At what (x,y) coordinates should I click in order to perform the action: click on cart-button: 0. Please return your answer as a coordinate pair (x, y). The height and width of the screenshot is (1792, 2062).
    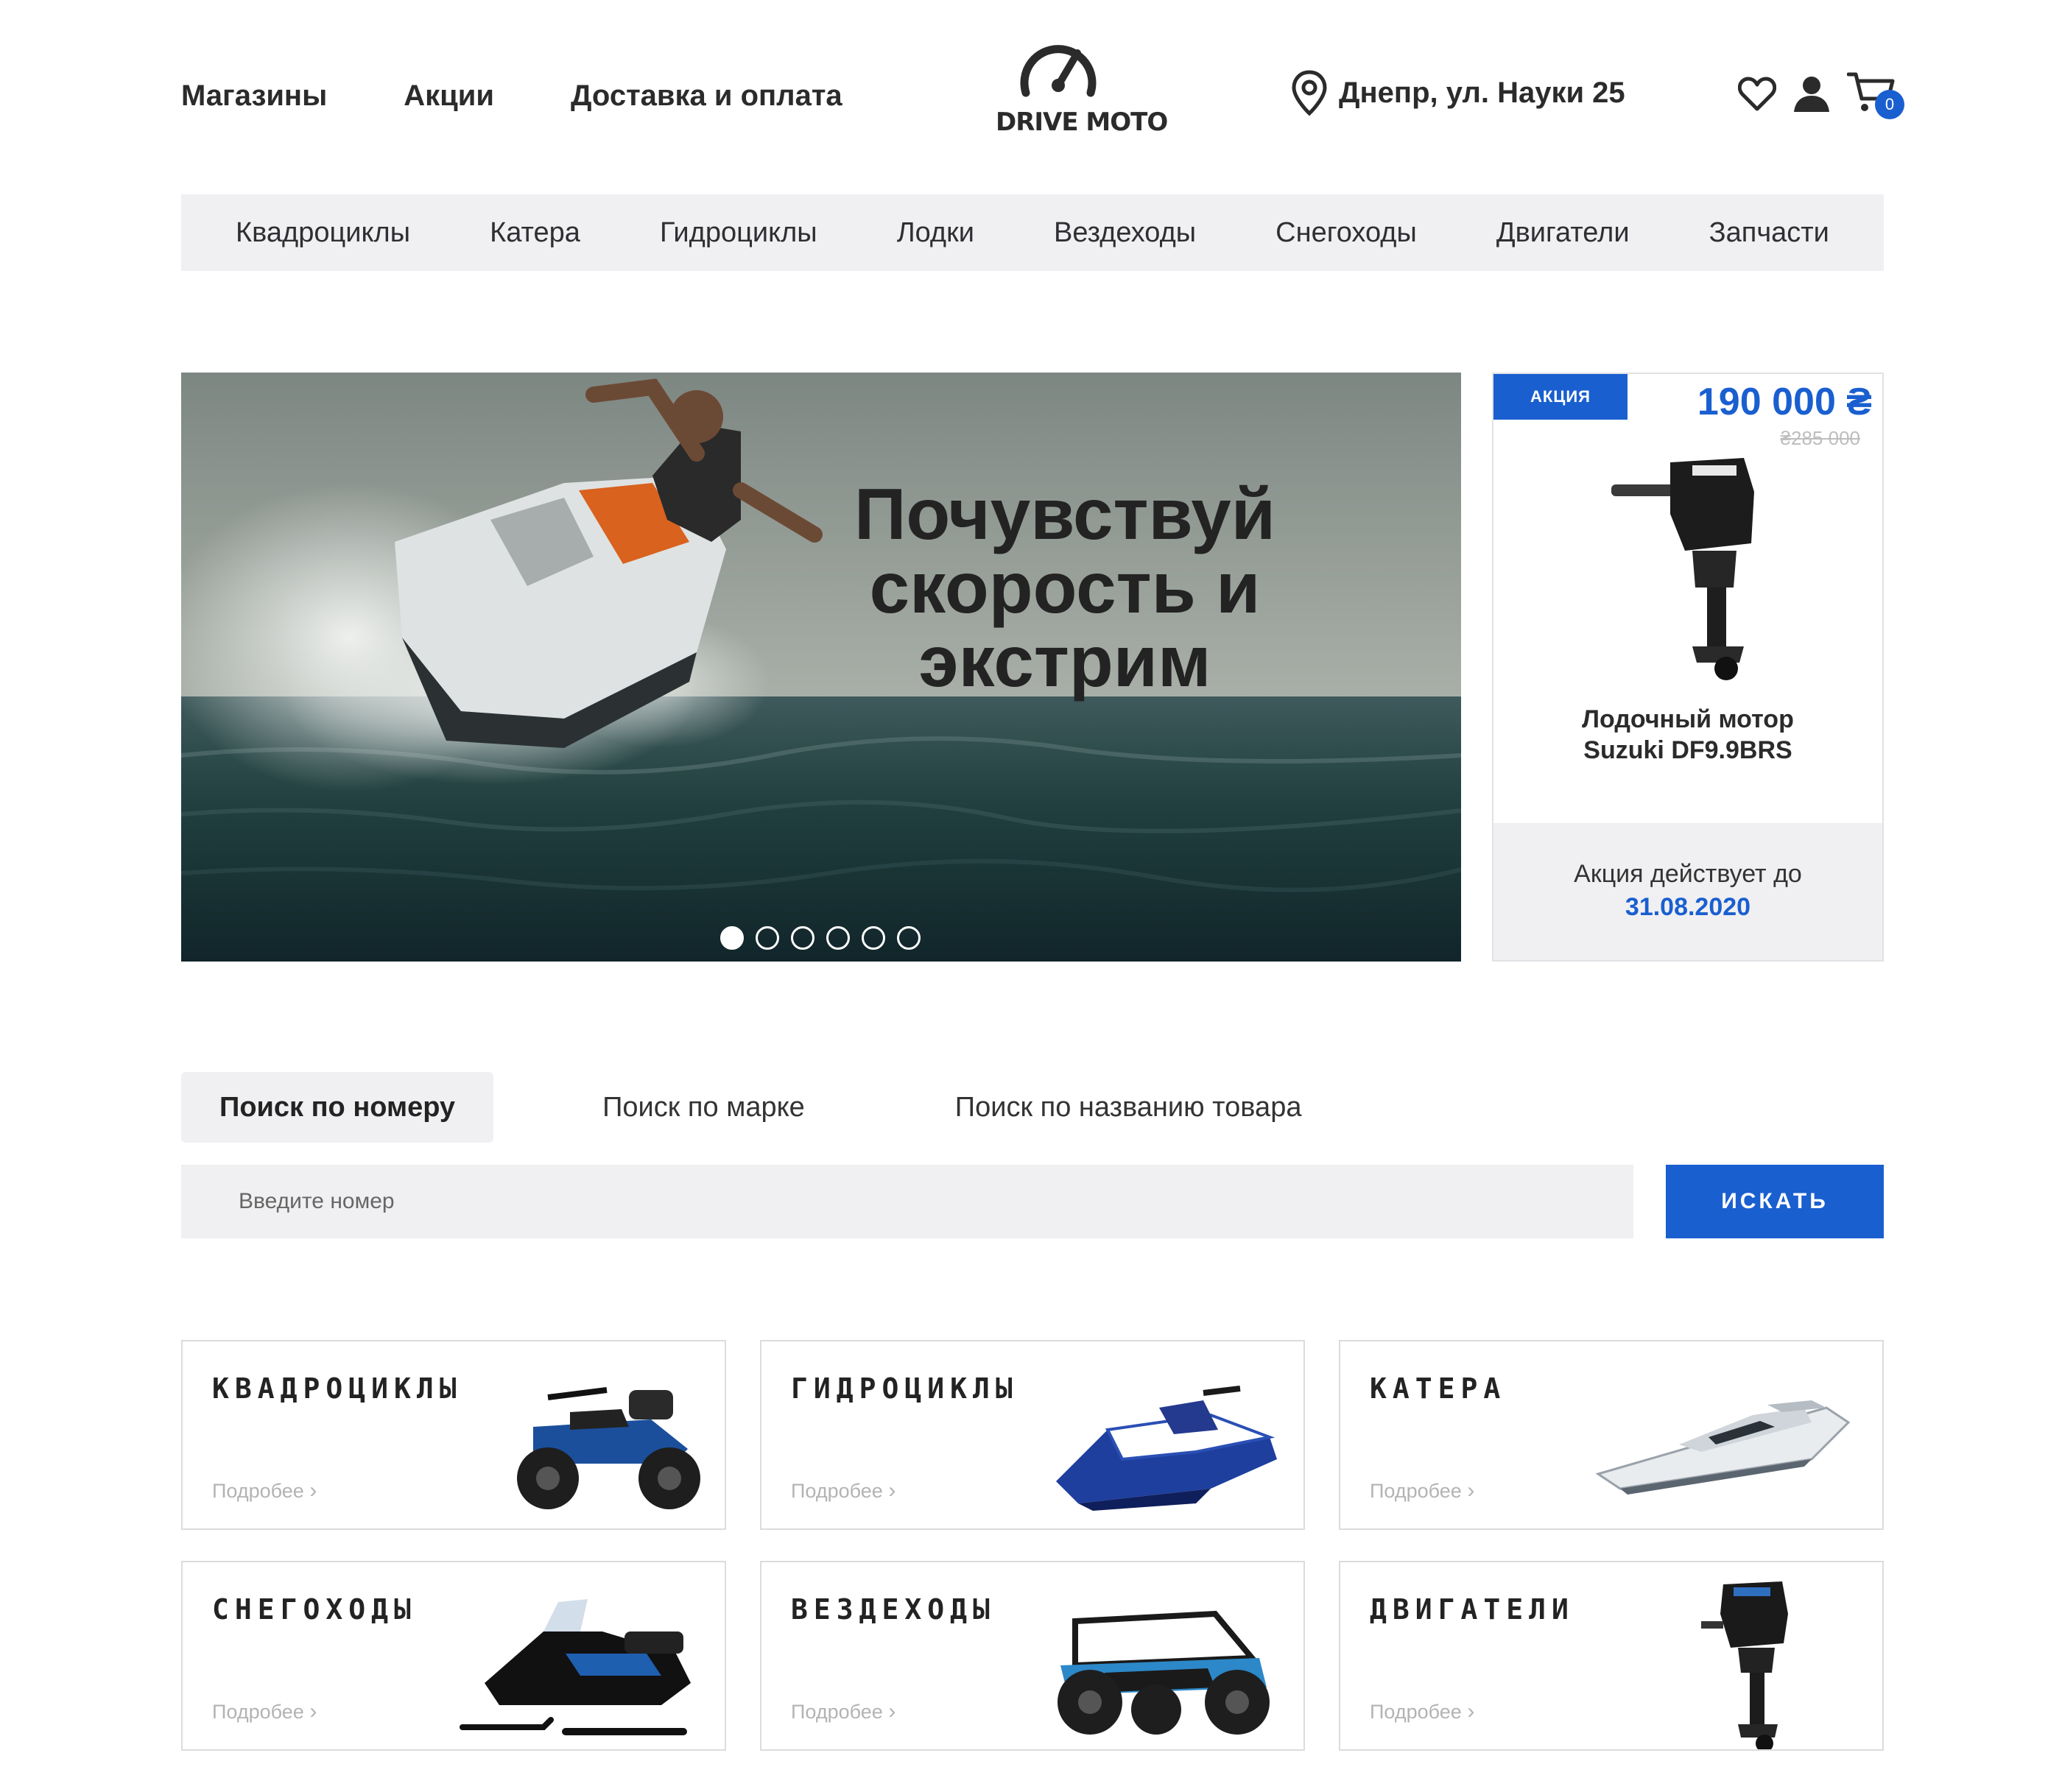
    Looking at the image, I should click on (1875, 95).